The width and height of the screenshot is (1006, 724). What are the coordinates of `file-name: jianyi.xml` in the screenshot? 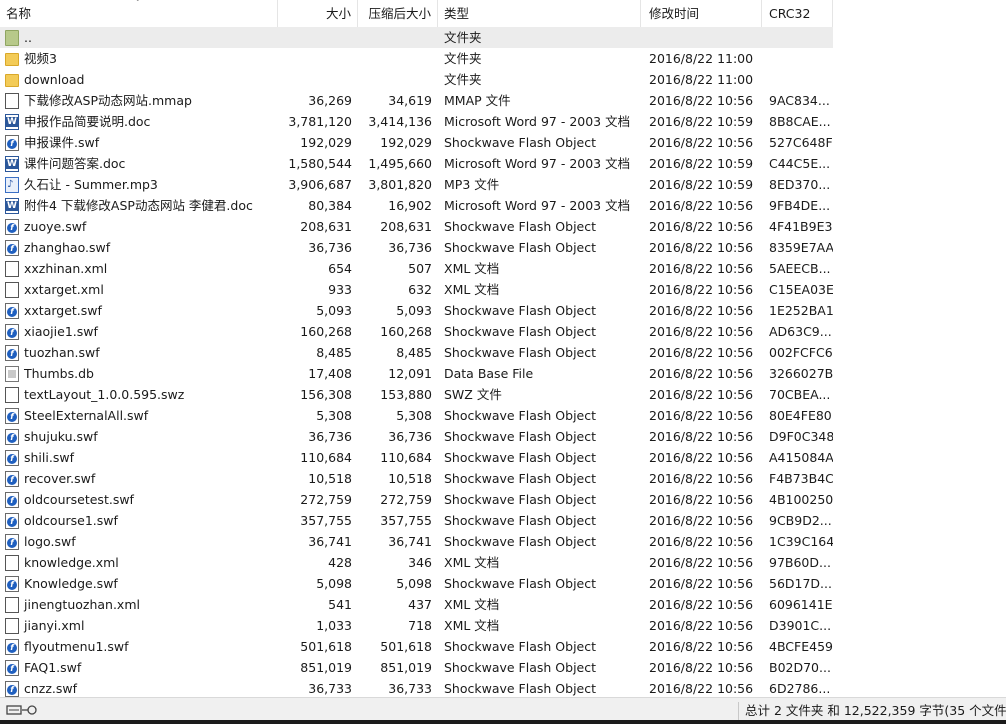 It's located at (54, 625).